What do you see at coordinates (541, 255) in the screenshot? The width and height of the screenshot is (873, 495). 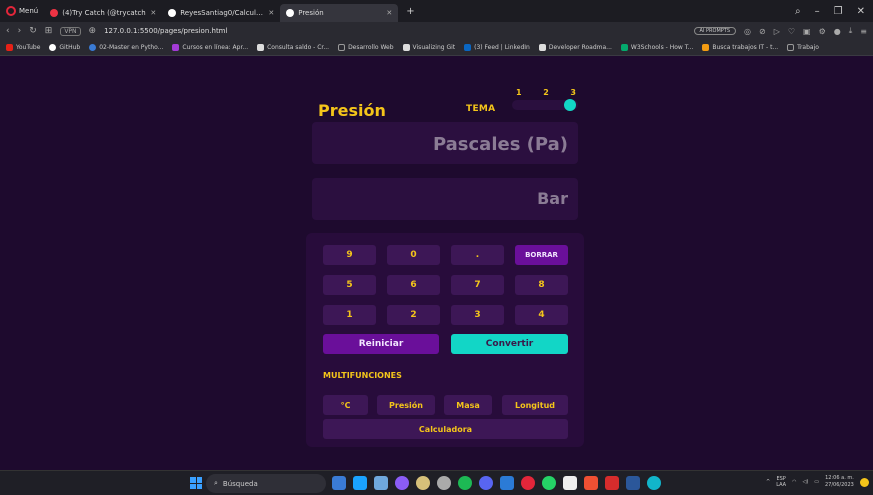 I see `delete-button: BORRAR` at bounding box center [541, 255].